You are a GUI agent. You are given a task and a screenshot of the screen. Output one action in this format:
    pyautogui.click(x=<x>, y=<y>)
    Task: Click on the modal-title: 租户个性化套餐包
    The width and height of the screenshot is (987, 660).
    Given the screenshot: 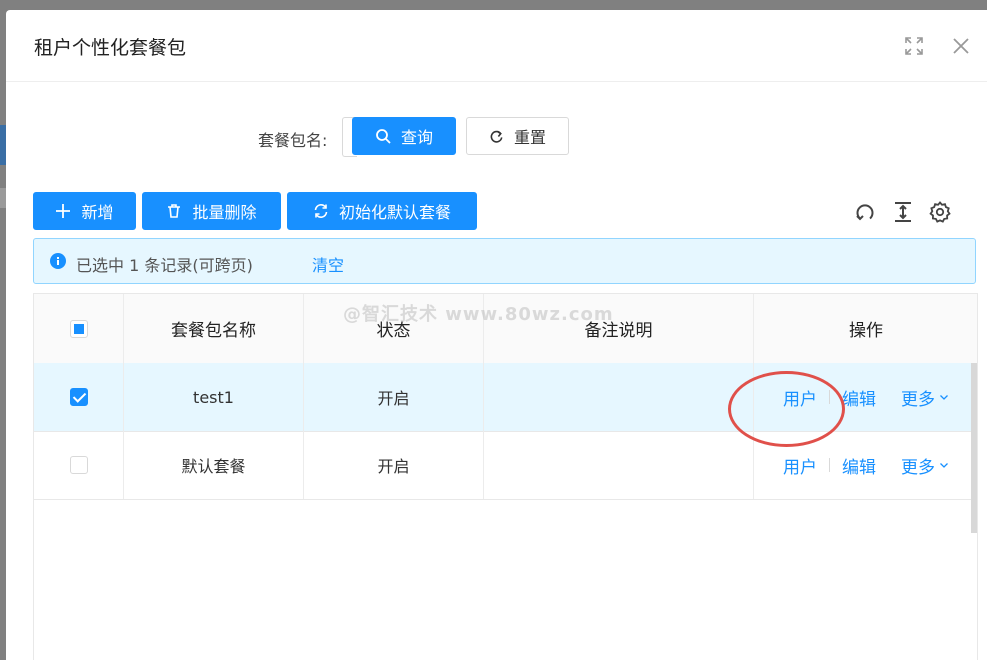 What is the action you would take?
    pyautogui.click(x=110, y=48)
    